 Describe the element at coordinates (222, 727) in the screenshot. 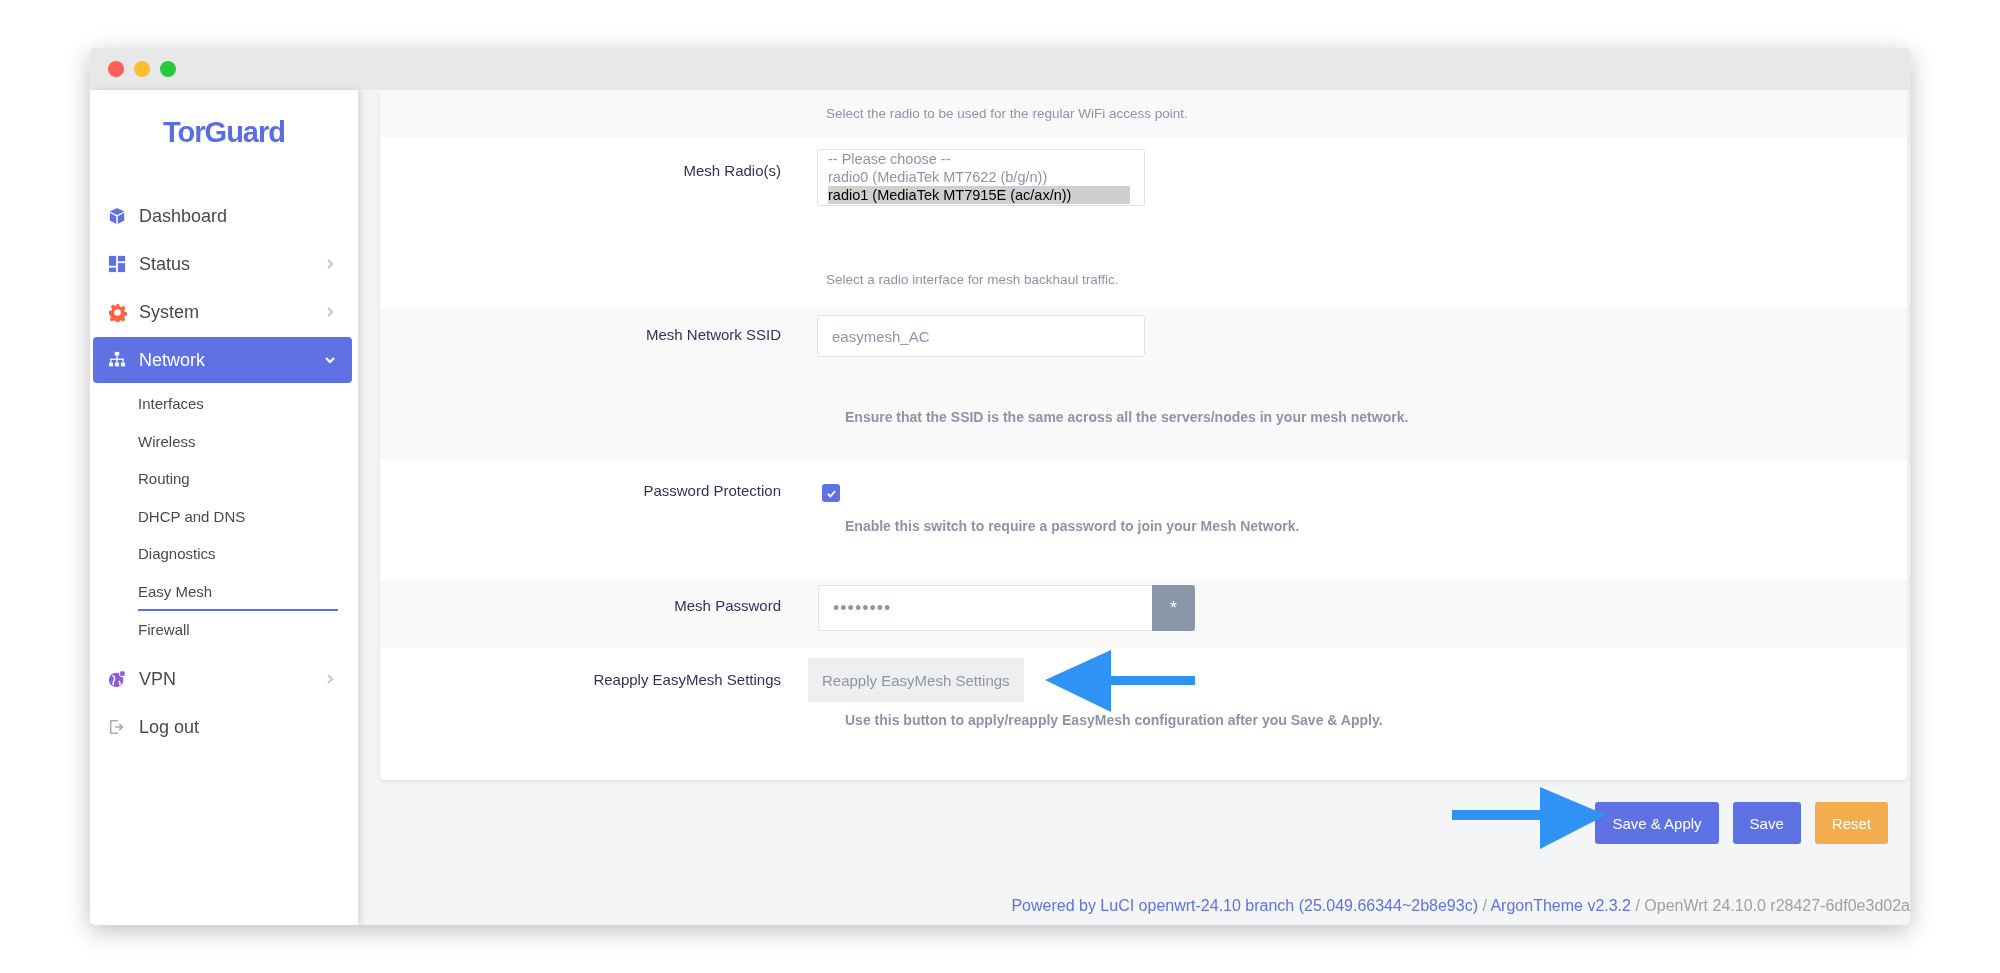

I see `sidebar-item: Log out` at that location.